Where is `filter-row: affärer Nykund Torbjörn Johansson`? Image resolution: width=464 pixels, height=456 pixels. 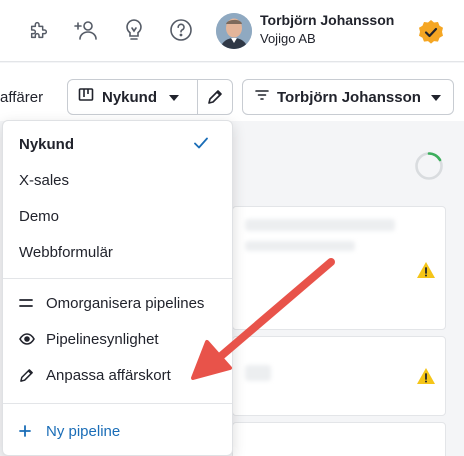
filter-row: affärer Nykund Torbjörn Johansson is located at coordinates (232, 92).